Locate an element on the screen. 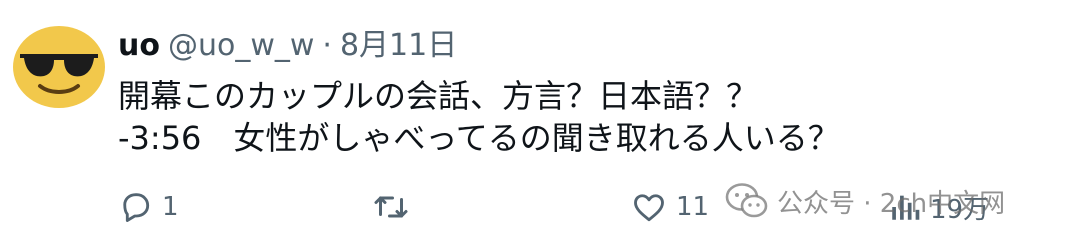 This screenshot has width=1080, height=241. watermark: 公众号 · 2ch中文网 is located at coordinates (865, 201).